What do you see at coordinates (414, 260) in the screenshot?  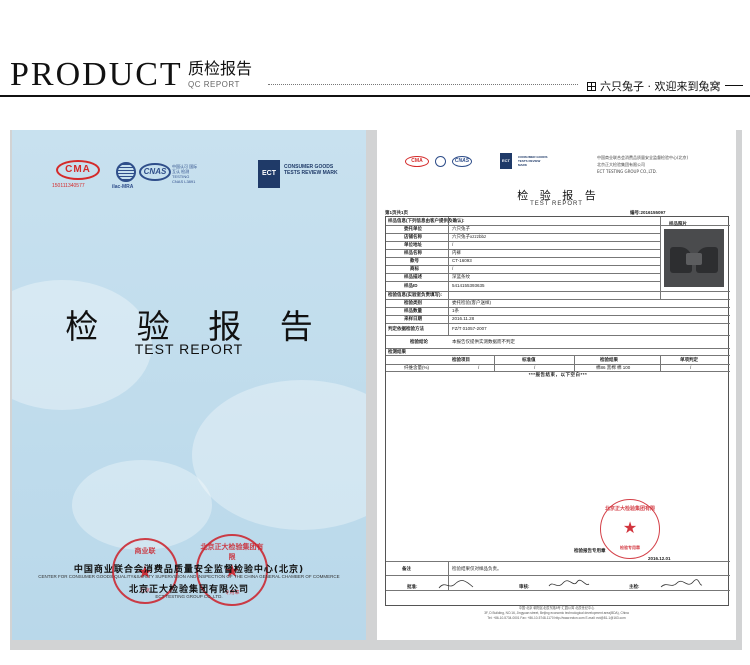 I see `field-label: 款号` at bounding box center [414, 260].